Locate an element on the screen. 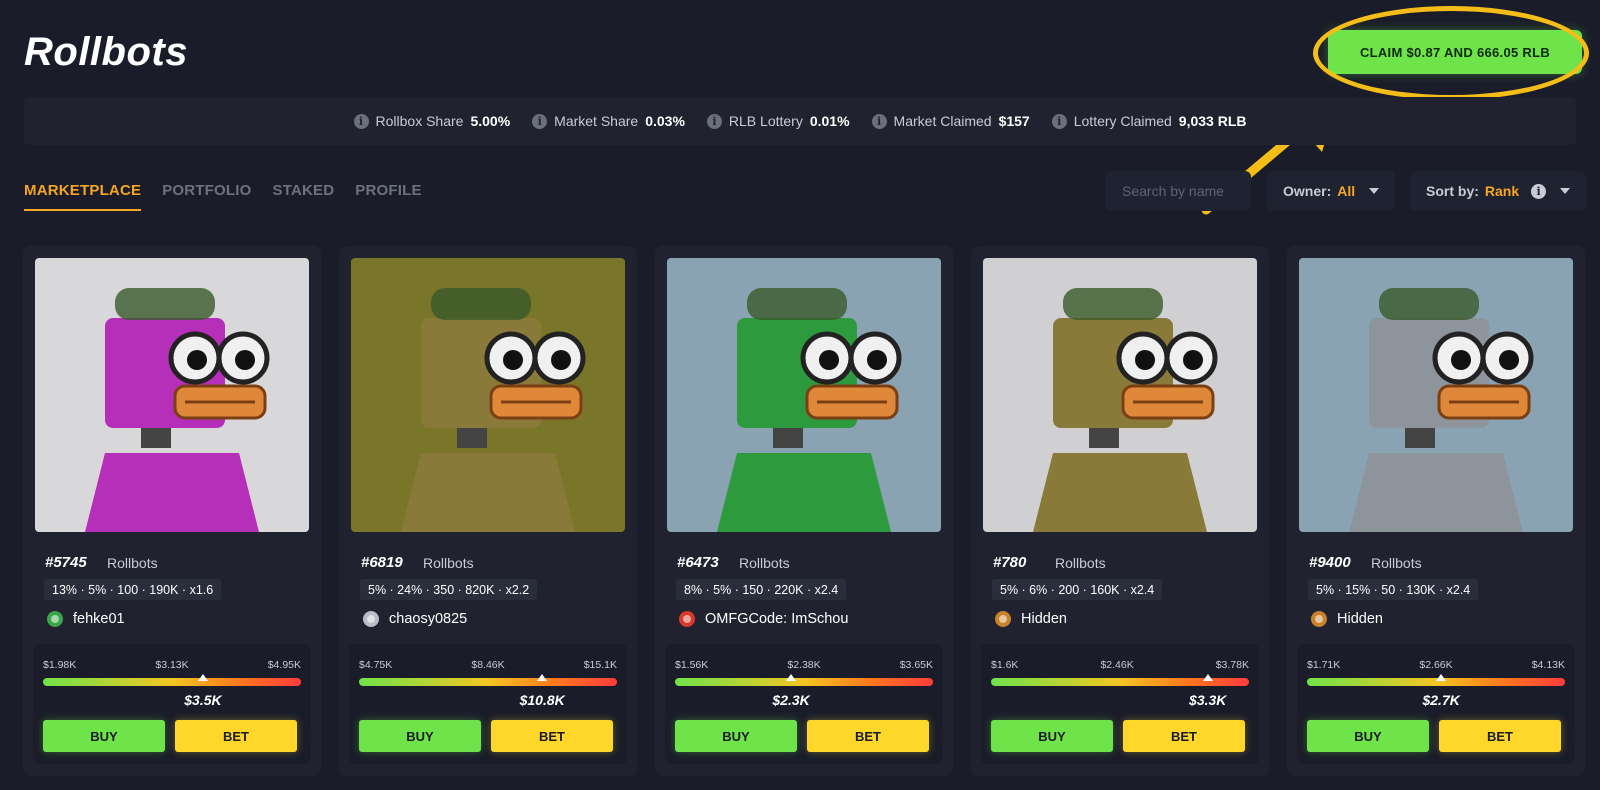  stat-market-share: i Market Share 0.03% is located at coordinates (608, 121).